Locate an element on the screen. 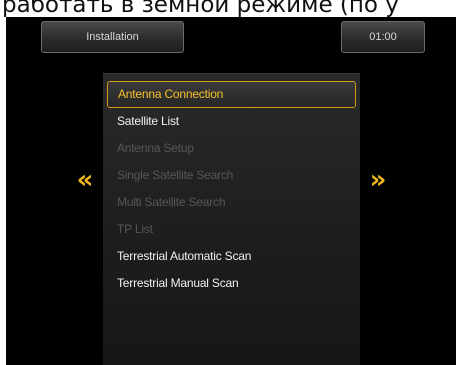 Image resolution: width=456 pixels, height=365 pixels. next-page-arrow-icon: » is located at coordinates (378, 180).